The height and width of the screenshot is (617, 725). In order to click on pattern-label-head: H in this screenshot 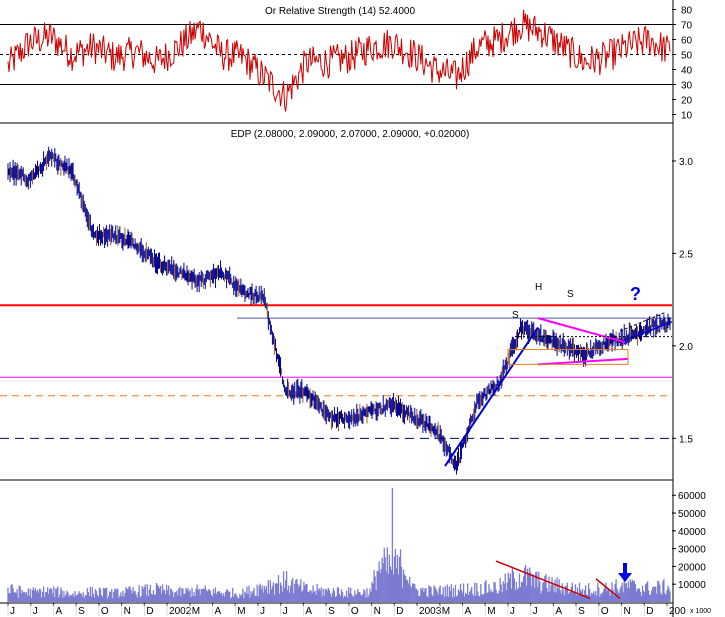, I will do `click(538, 287)`.